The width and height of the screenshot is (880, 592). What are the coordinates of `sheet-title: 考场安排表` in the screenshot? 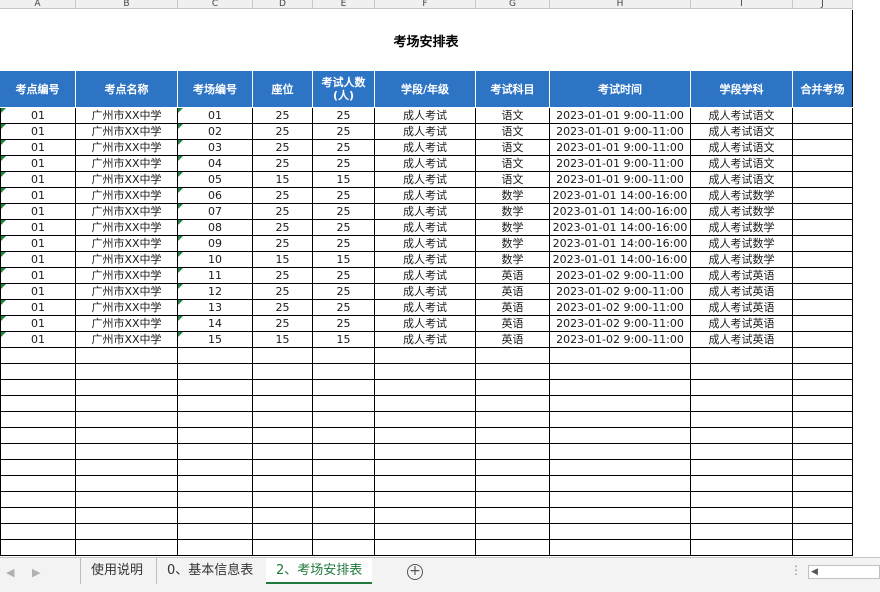 It's located at (426, 40).